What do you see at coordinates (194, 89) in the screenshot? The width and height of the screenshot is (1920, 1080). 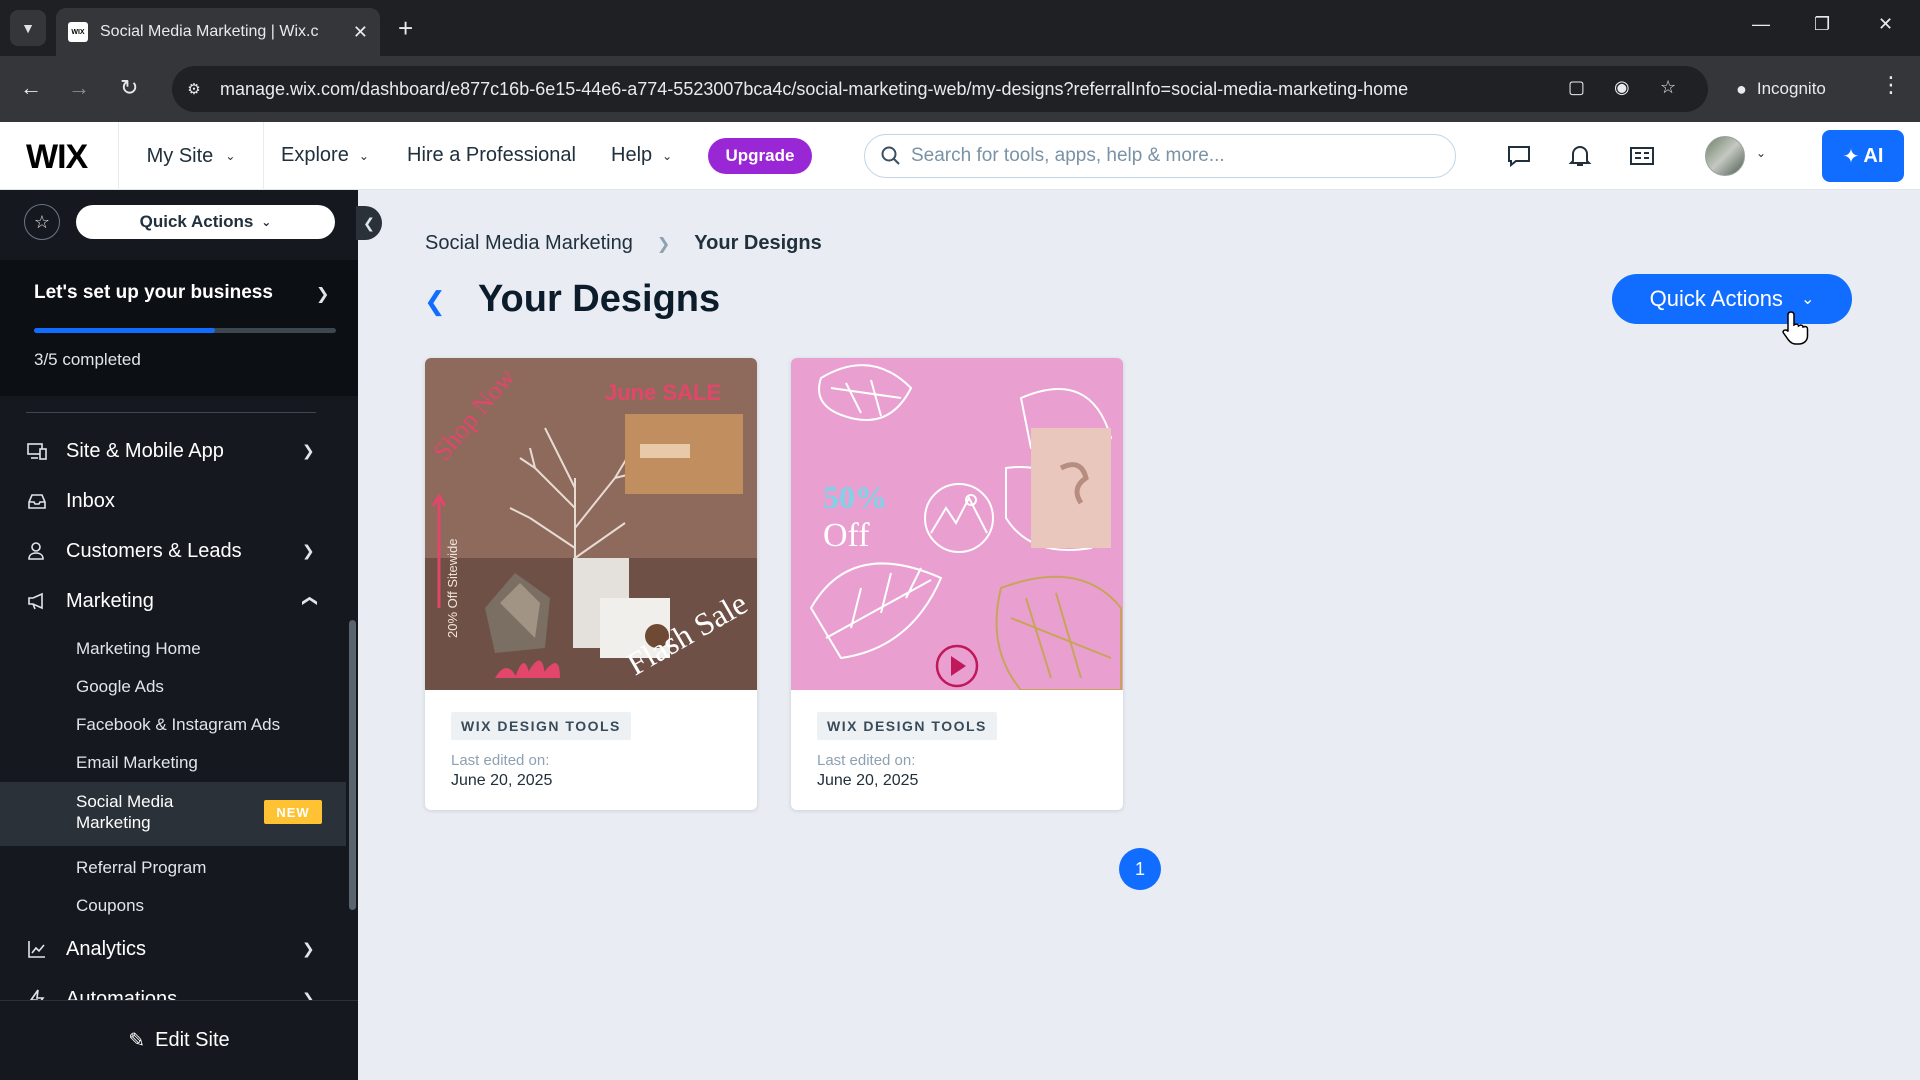 I see `site-settings-icon: ⚙` at bounding box center [194, 89].